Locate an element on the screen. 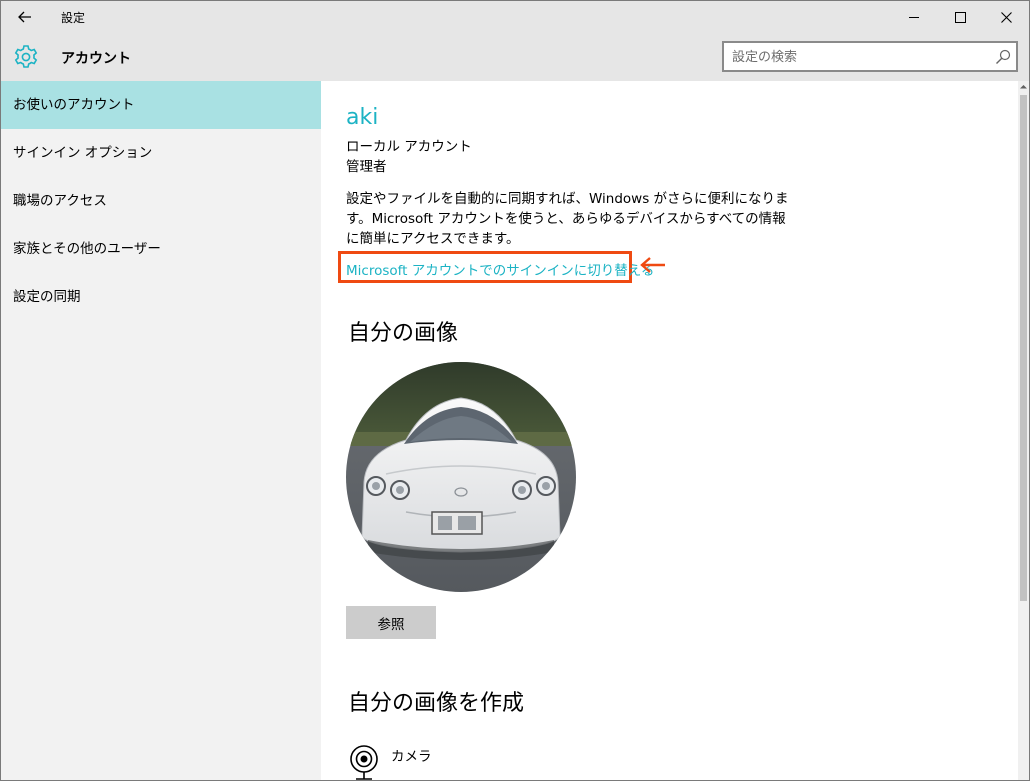 This screenshot has height=781, width=1030. sidebar-item-label: 家族とその他のユーザー is located at coordinates (87, 249).